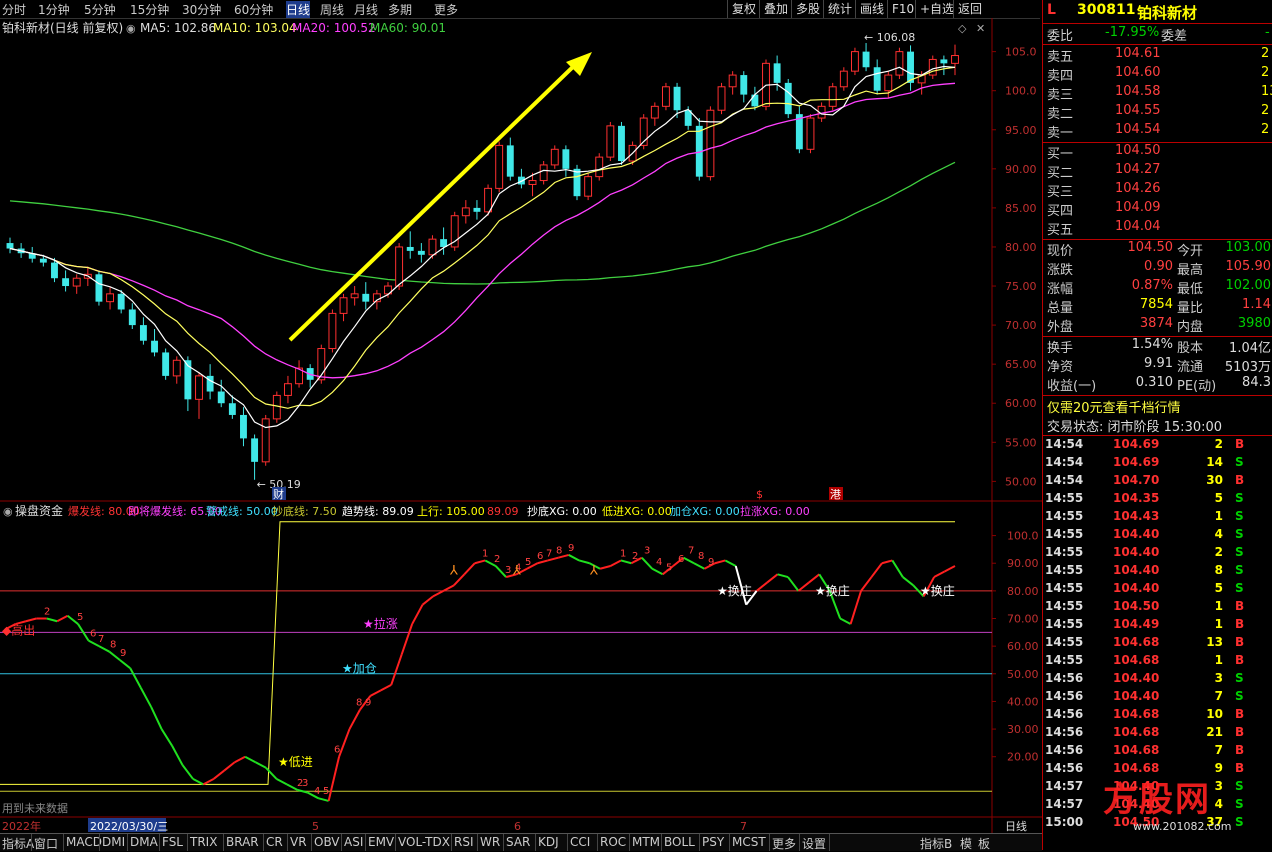 This screenshot has height=852, width=1272. I want to click on indicator-tab-16: SAR, so click(518, 842).